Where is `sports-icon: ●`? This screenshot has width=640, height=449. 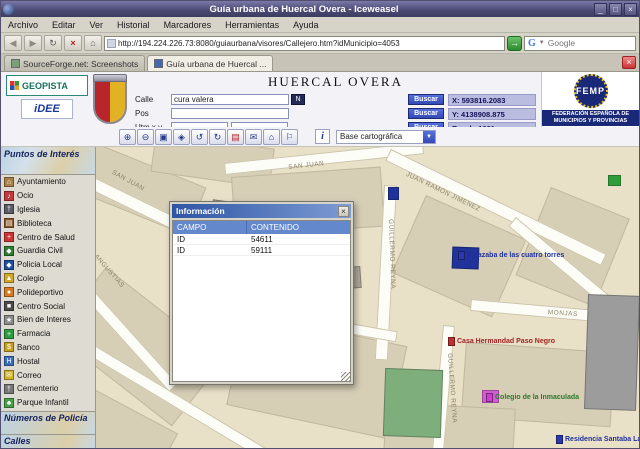 sports-icon: ● is located at coordinates (9, 292).